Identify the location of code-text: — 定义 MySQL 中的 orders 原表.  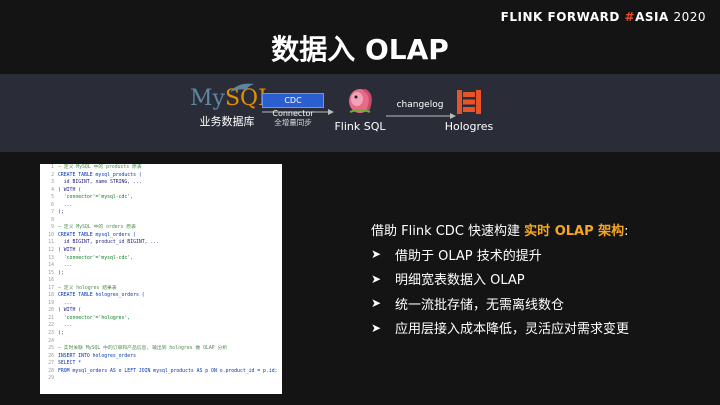
(97, 228).